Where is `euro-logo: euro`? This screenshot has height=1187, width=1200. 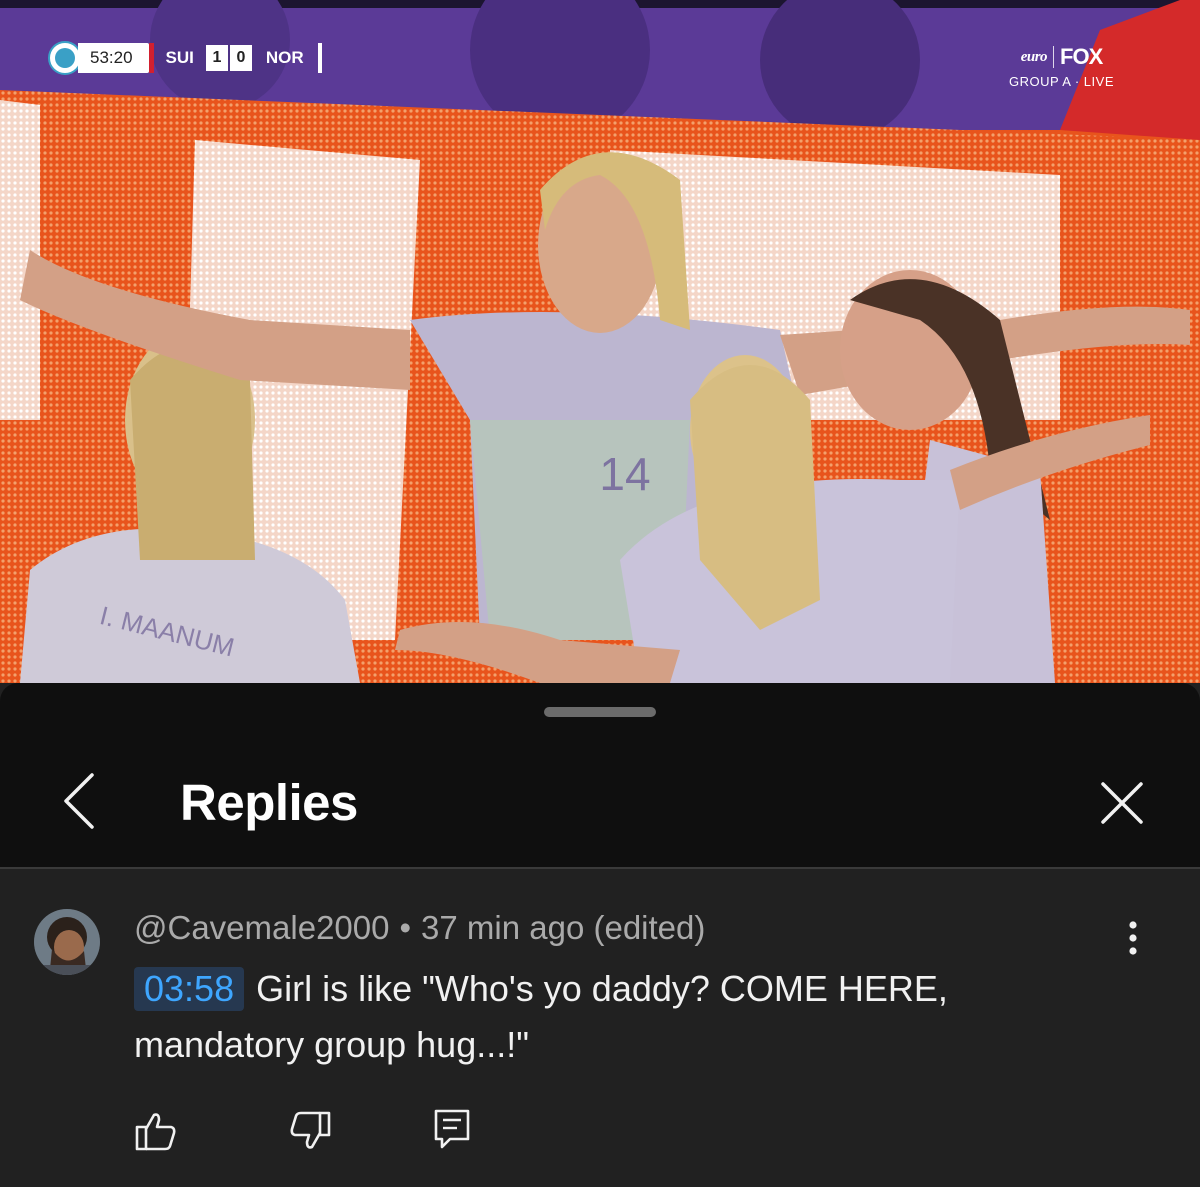
euro-logo: euro is located at coordinates (1034, 56).